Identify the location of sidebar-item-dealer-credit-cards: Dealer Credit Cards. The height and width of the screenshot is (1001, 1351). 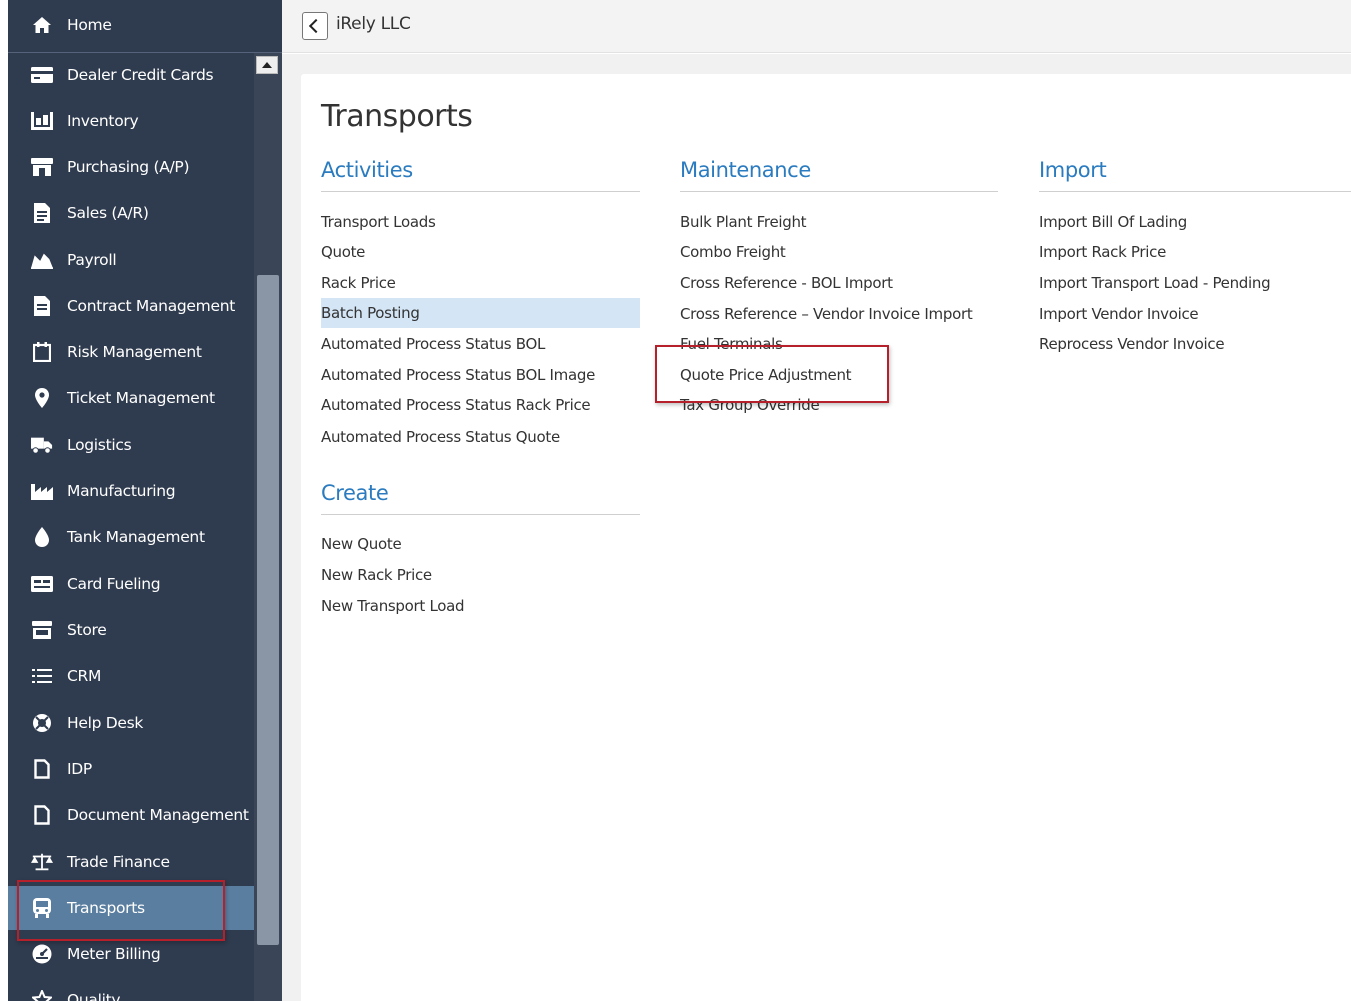
(131, 75).